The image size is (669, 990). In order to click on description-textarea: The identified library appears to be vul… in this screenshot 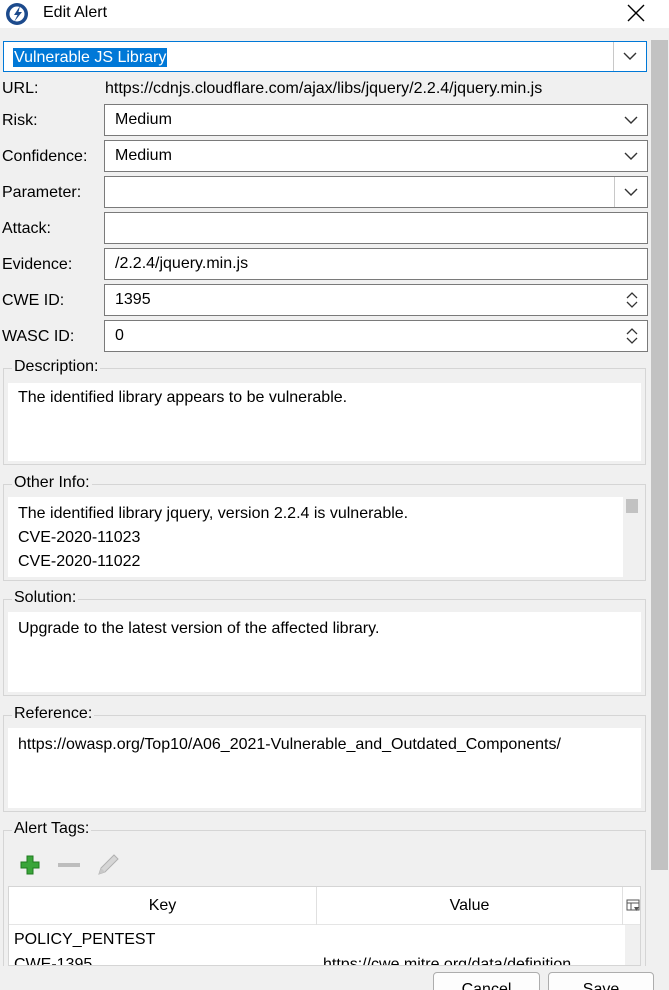, I will do `click(324, 422)`.